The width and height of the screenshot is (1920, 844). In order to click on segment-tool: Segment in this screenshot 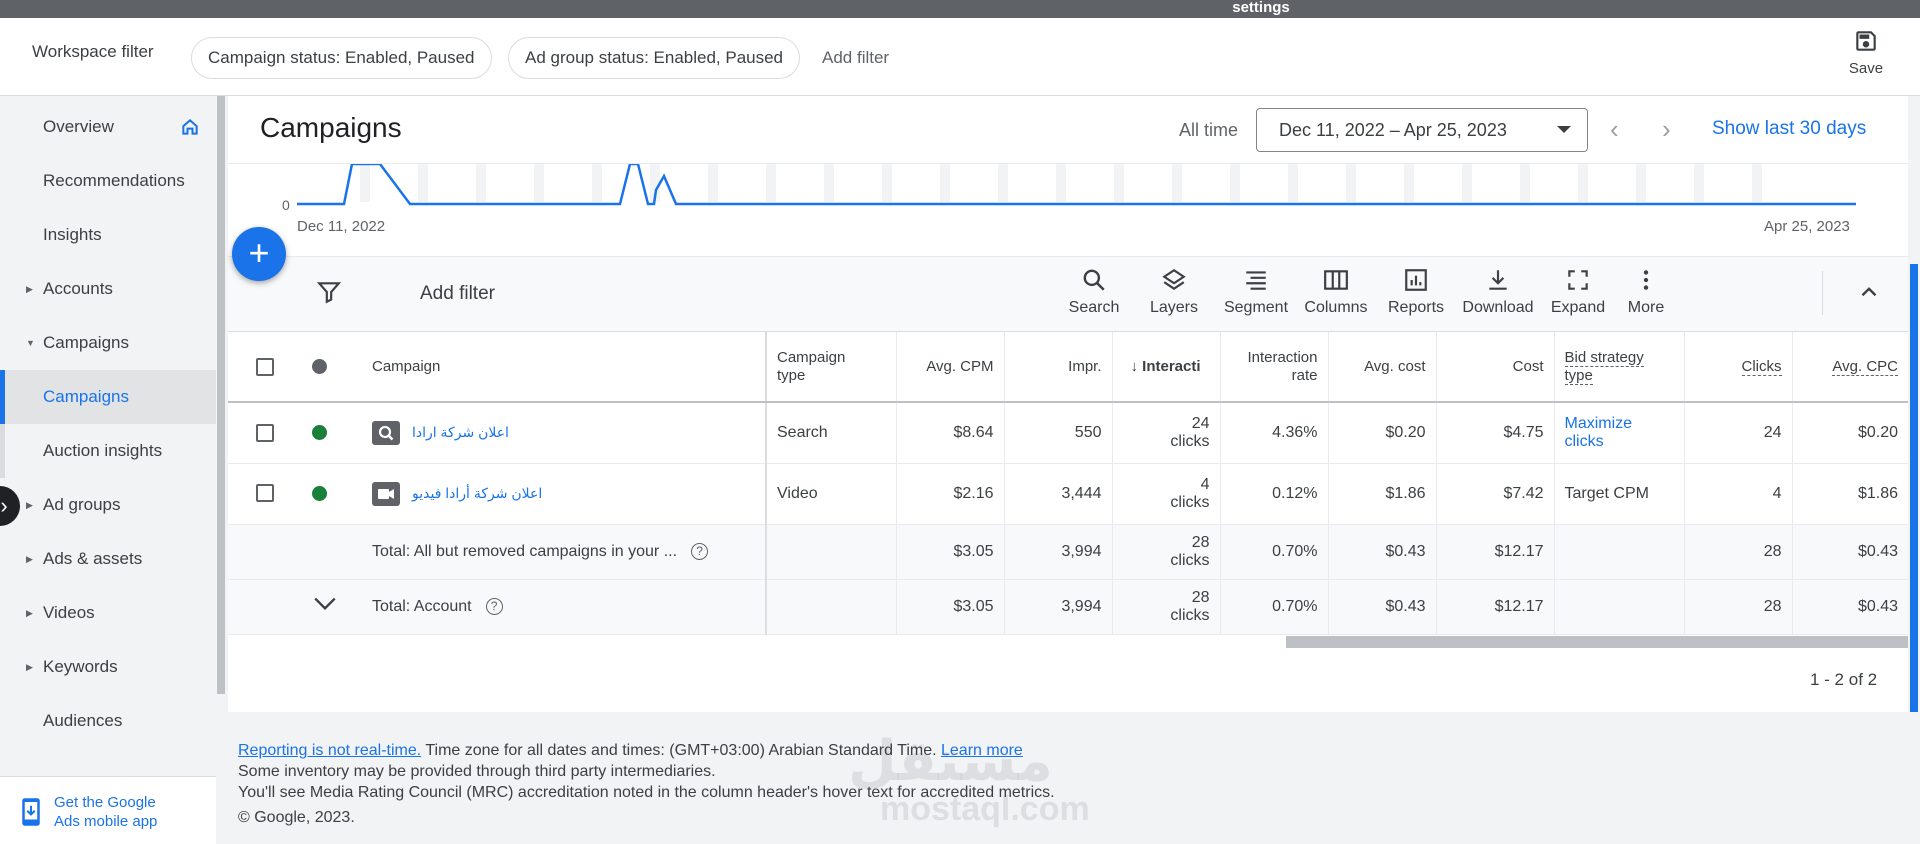, I will do `click(1256, 292)`.